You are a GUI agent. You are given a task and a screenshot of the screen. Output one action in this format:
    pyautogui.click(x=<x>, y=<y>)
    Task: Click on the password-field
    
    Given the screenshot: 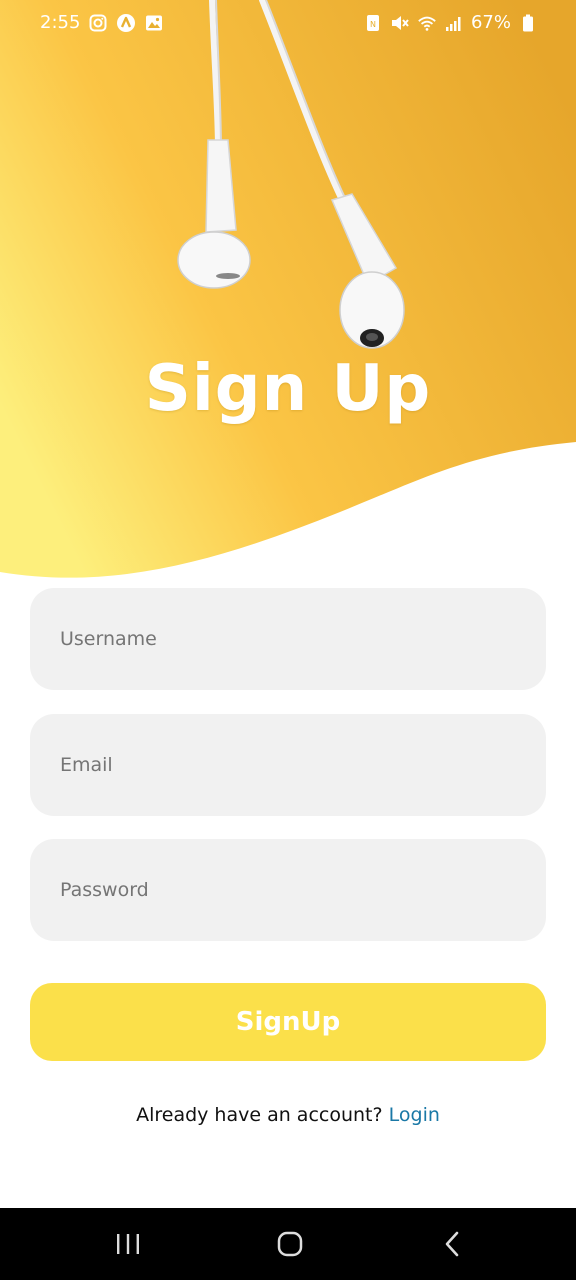 What is the action you would take?
    pyautogui.click(x=288, y=890)
    